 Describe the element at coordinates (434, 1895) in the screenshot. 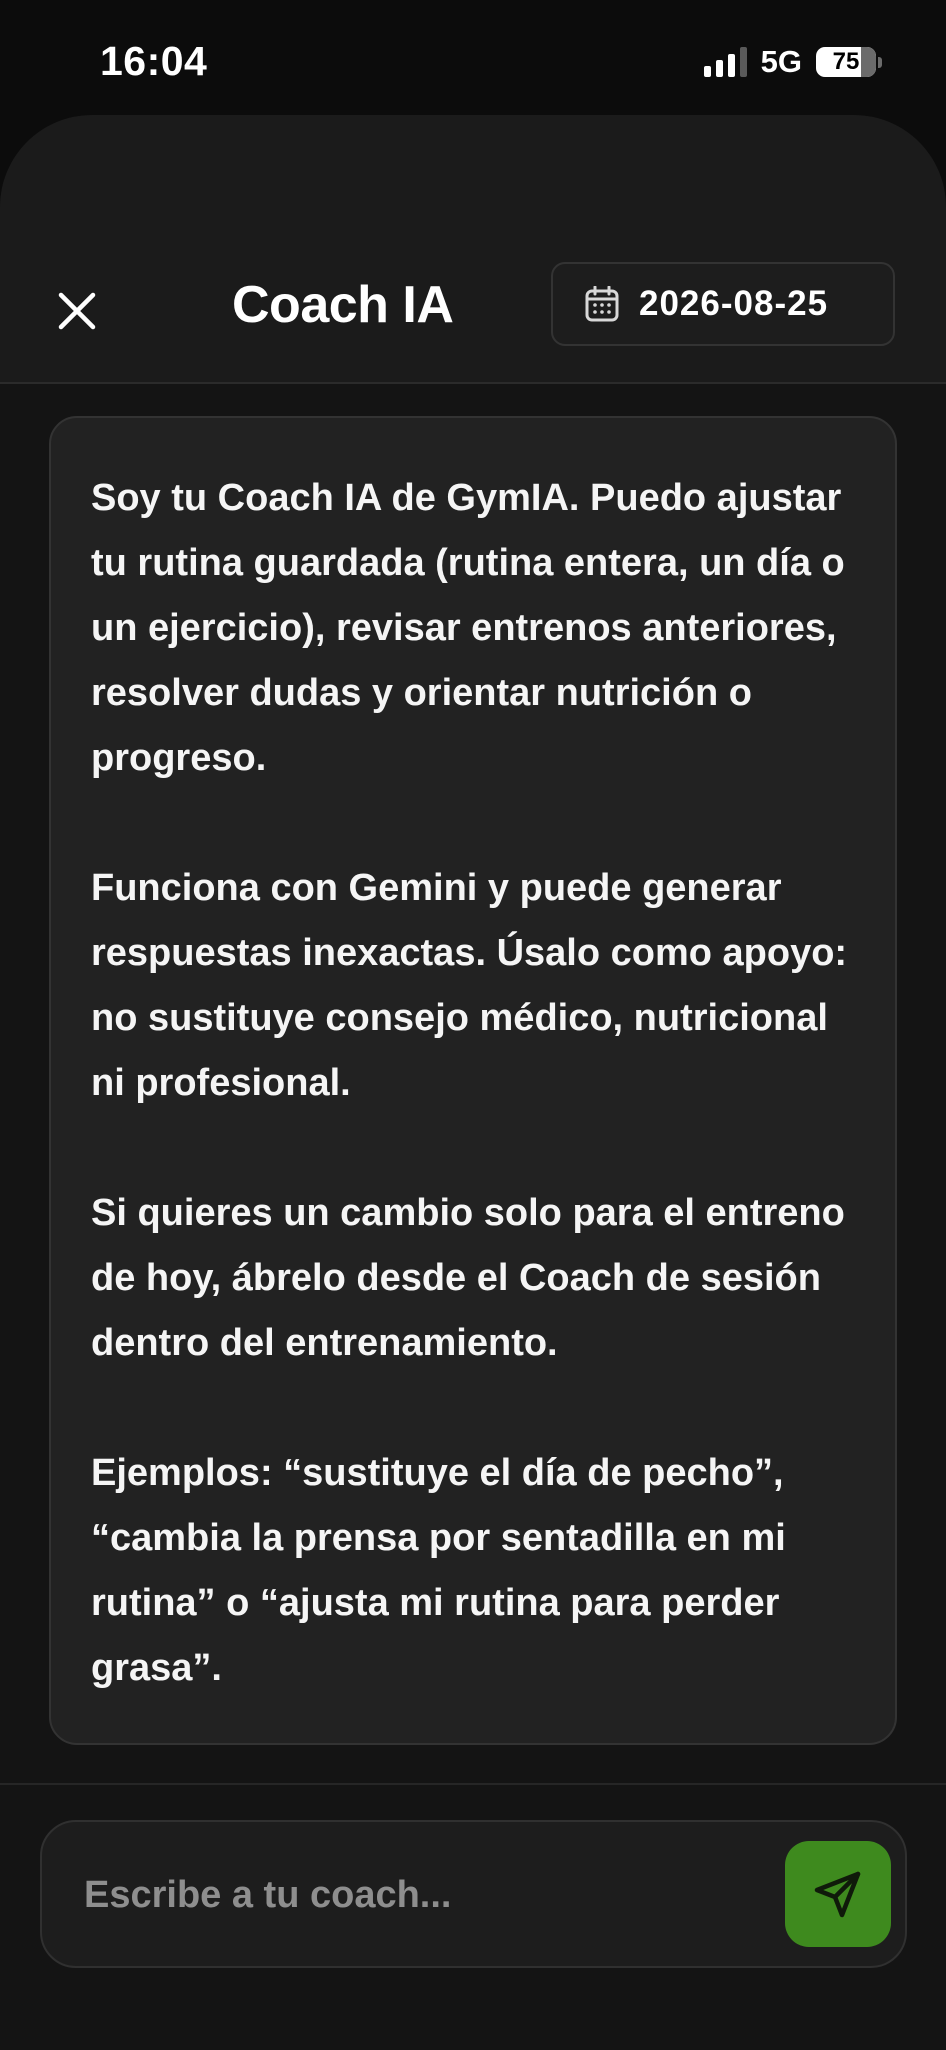

I see `message-input` at that location.